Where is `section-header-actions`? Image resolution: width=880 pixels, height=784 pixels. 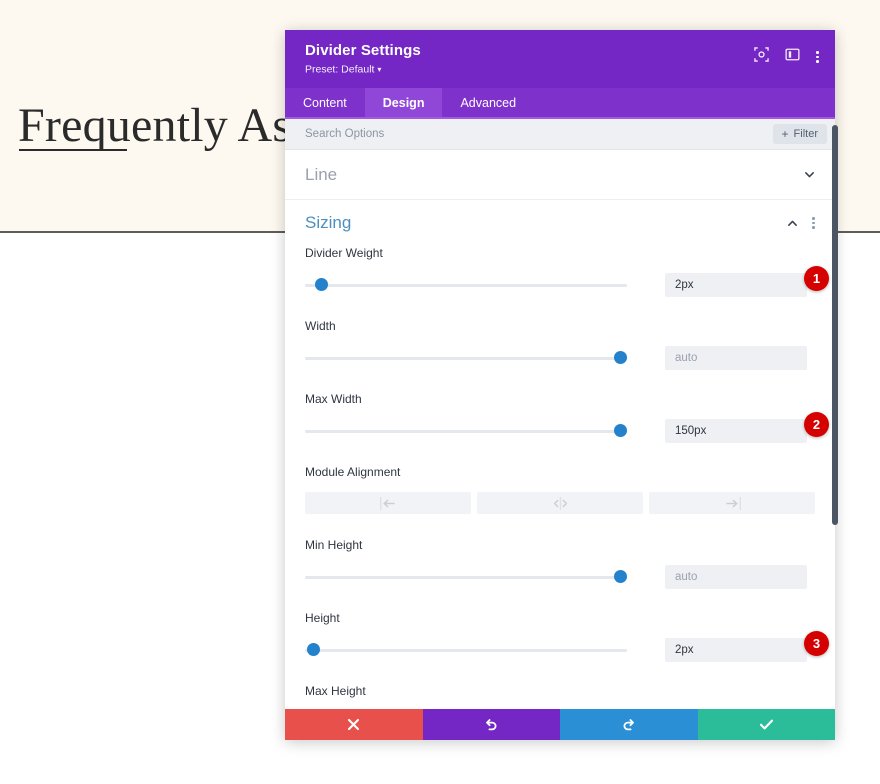 section-header-actions is located at coordinates (801, 223).